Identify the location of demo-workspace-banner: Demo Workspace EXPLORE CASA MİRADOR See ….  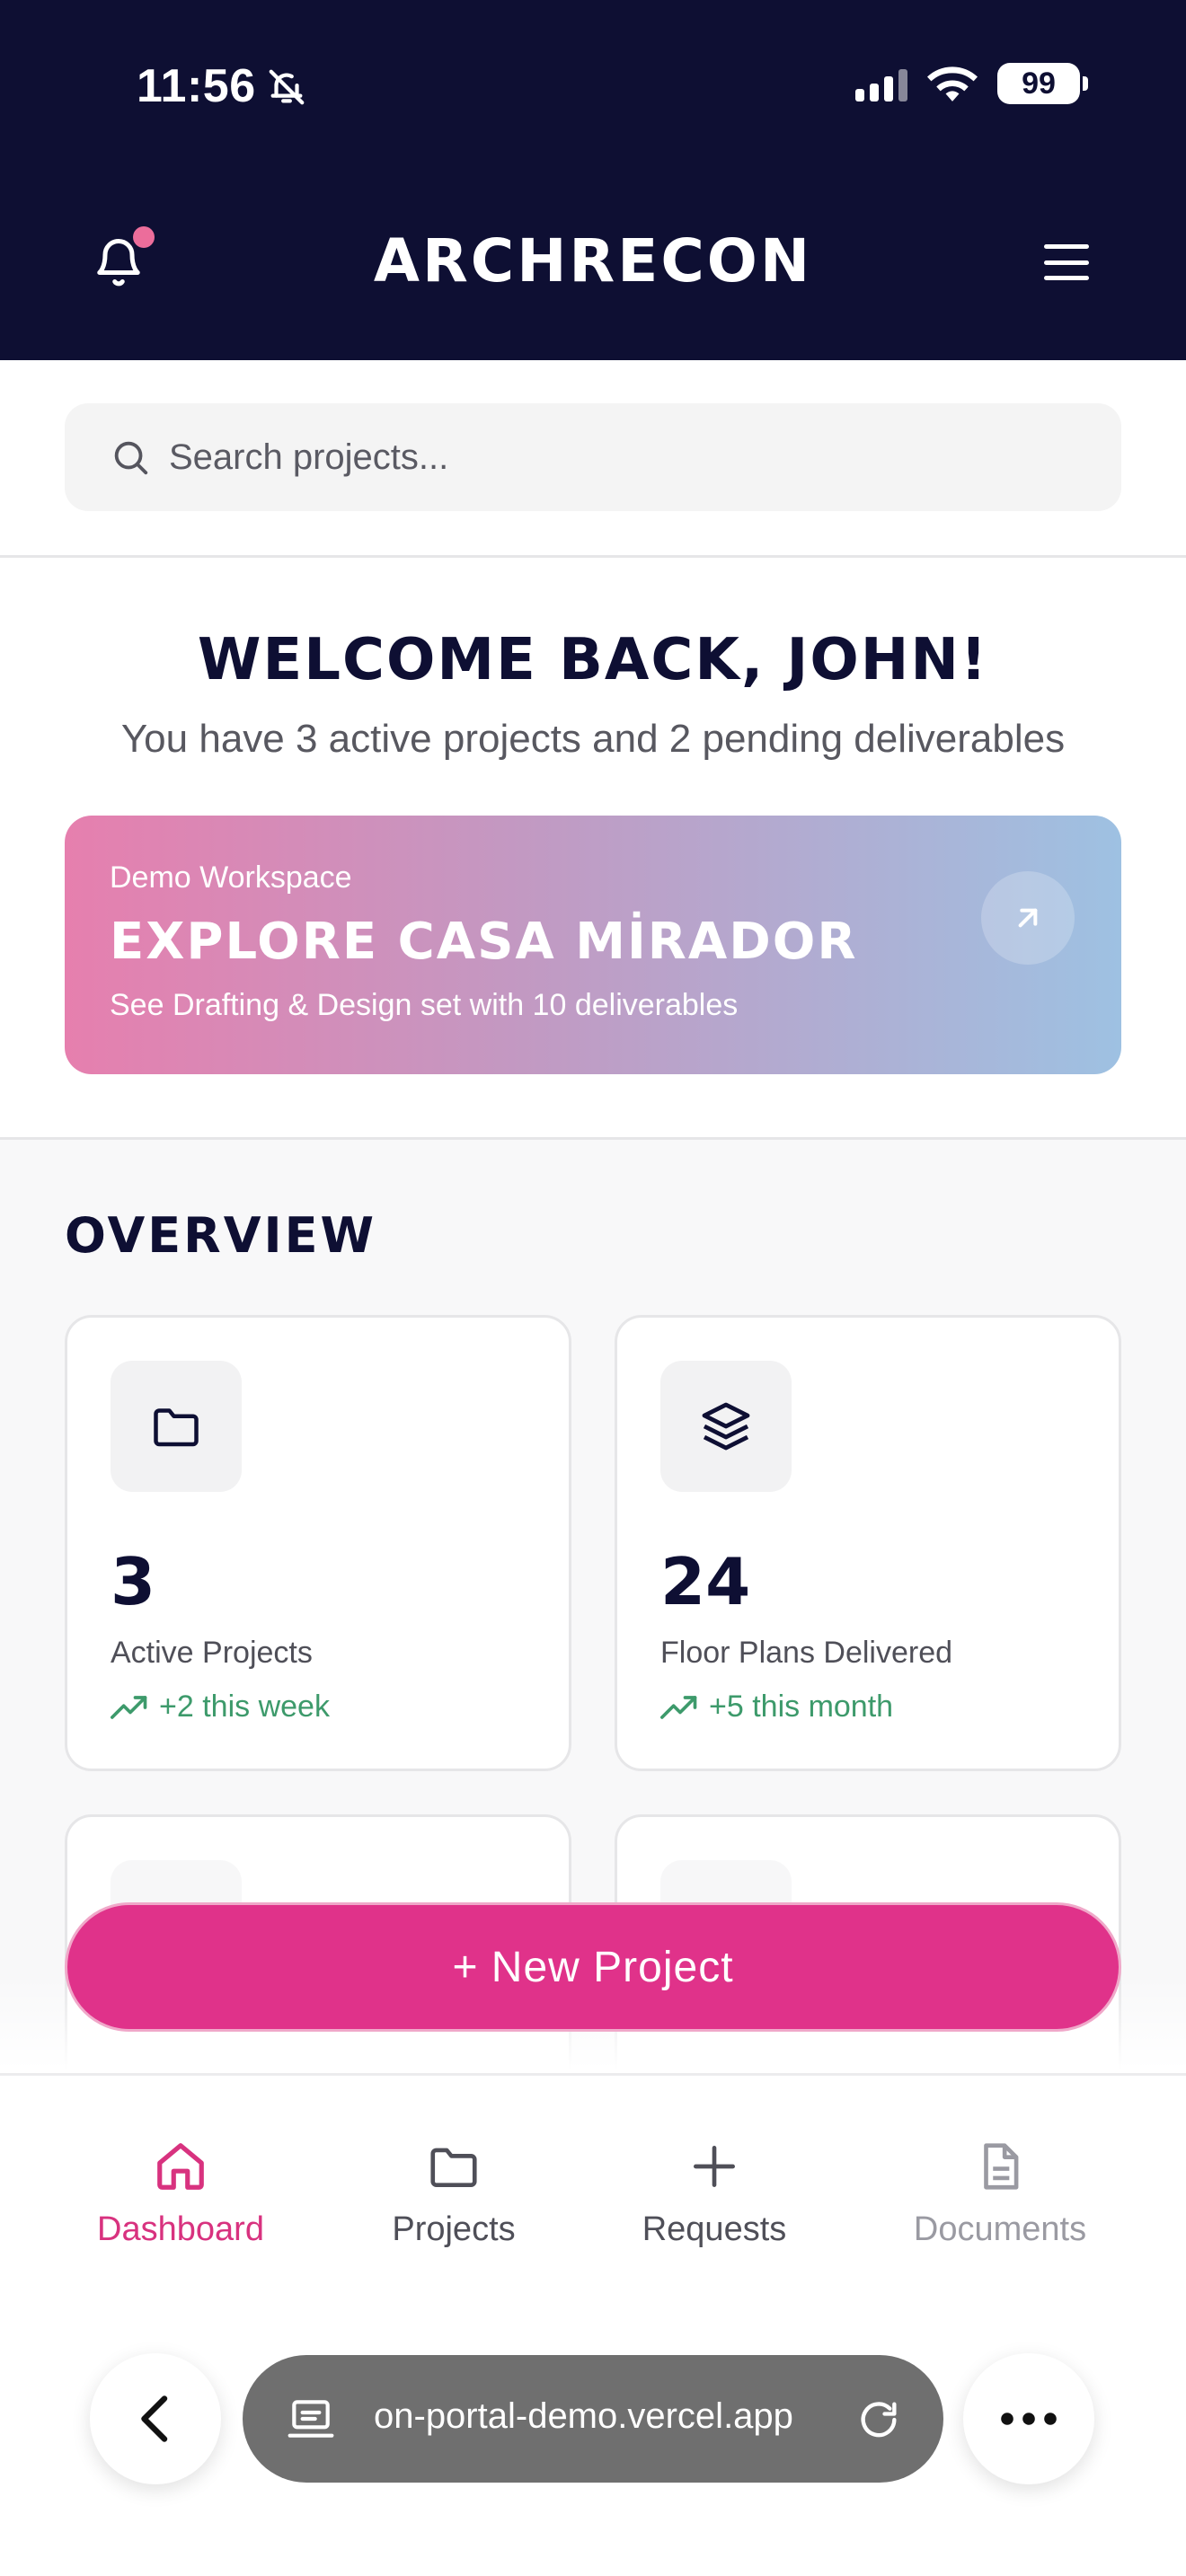
(593, 945).